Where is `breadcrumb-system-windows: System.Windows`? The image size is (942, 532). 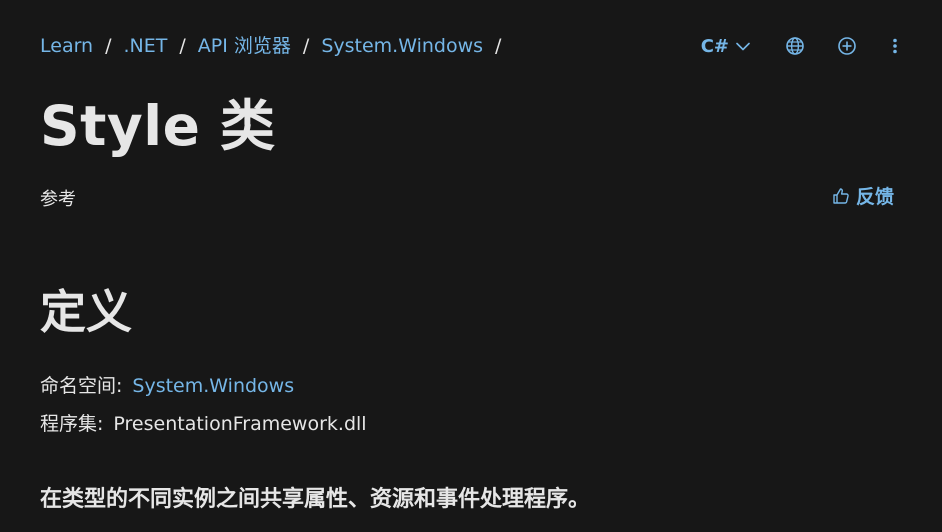
breadcrumb-system-windows: System.Windows is located at coordinates (402, 46).